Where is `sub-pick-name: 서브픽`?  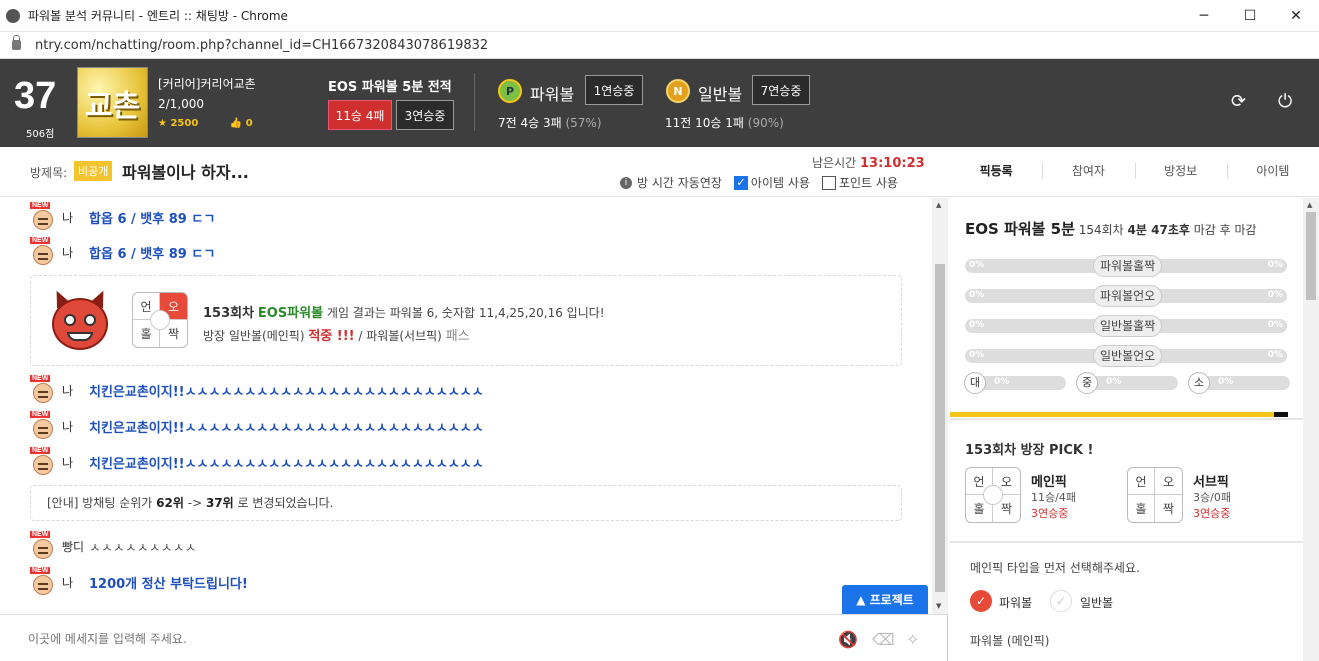
sub-pick-name: 서브픽 is located at coordinates (1211, 482).